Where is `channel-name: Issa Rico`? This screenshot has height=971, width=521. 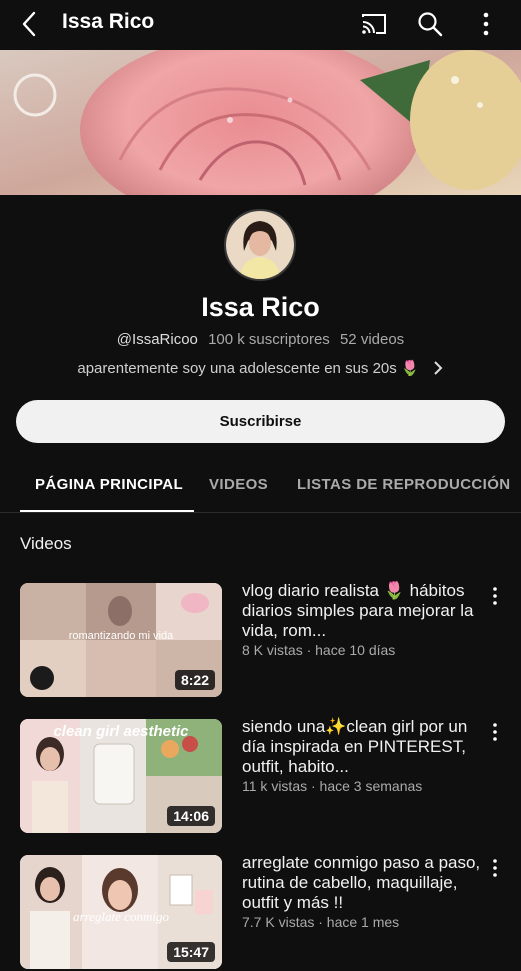
channel-name: Issa Rico is located at coordinates (260, 307).